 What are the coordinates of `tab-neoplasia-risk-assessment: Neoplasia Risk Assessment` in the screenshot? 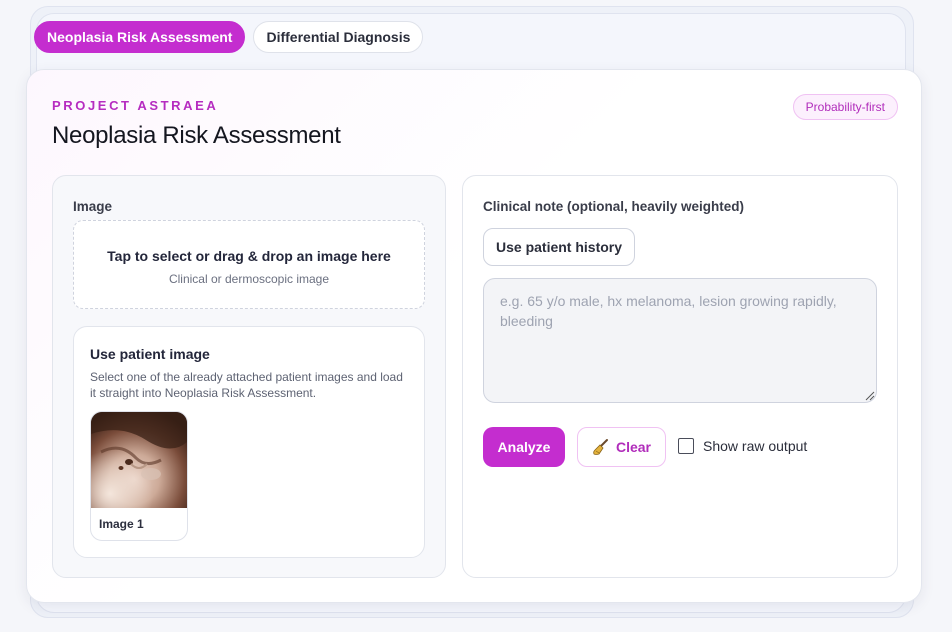 It's located at (140, 37).